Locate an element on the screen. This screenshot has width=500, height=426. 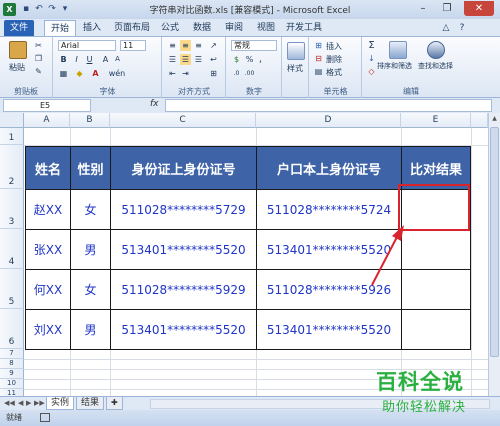
tab-home: 开始 is located at coordinates (60, 28).